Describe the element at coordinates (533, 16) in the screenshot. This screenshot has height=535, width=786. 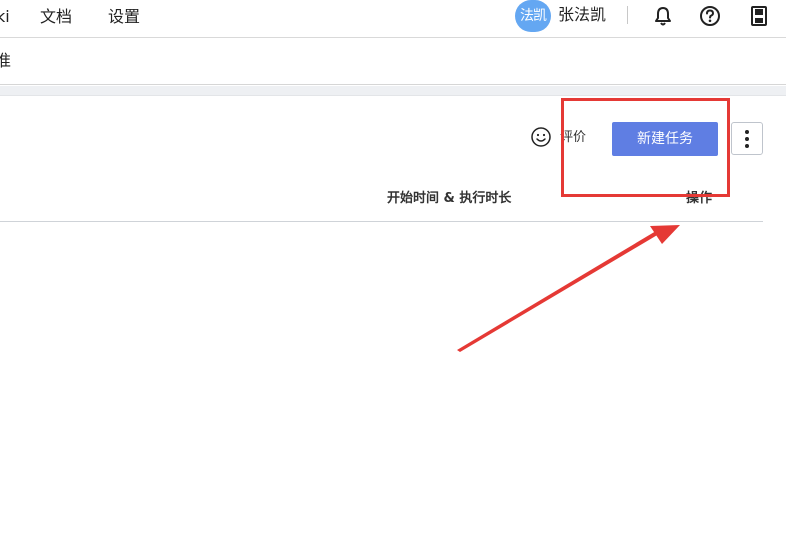
I see `avatar: 法凯` at that location.